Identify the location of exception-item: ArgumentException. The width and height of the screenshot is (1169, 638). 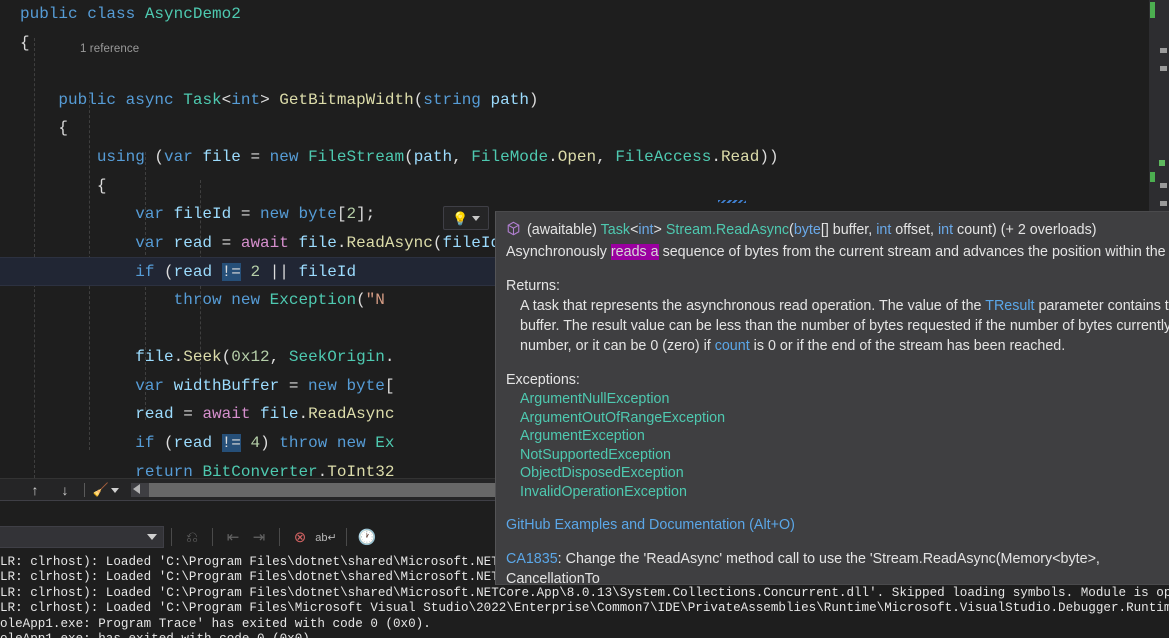
(837, 436).